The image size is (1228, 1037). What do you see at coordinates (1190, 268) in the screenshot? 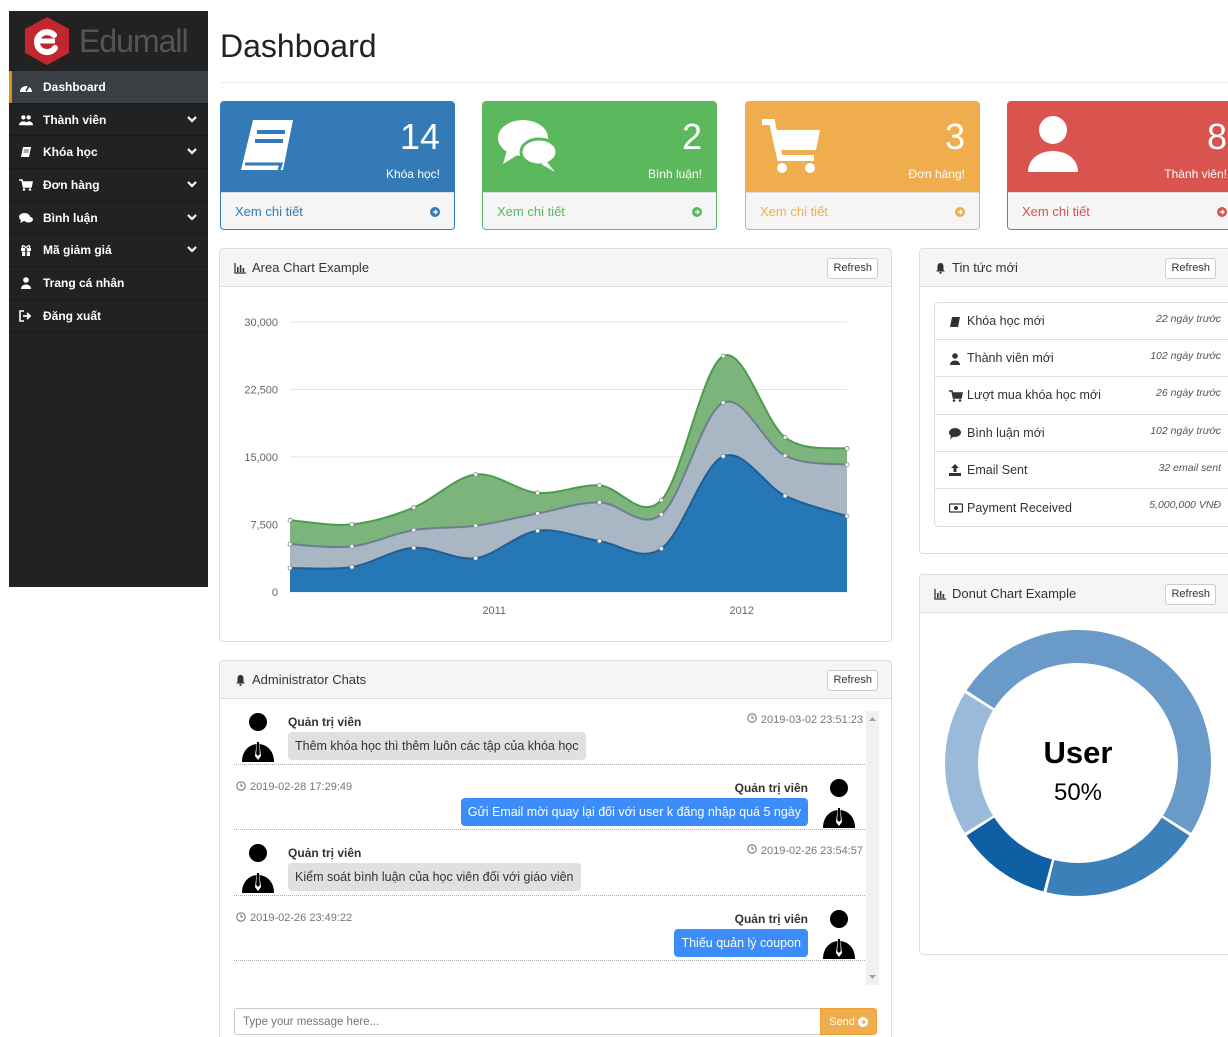
I see `news-refresh-button: Refresh` at bounding box center [1190, 268].